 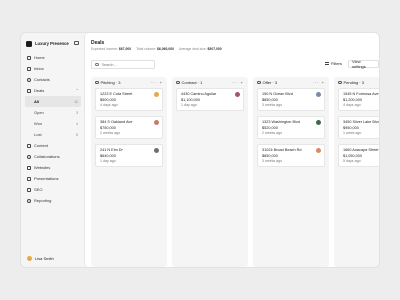 I want to click on sidebar-item-label: Contacts, so click(x=42, y=79).